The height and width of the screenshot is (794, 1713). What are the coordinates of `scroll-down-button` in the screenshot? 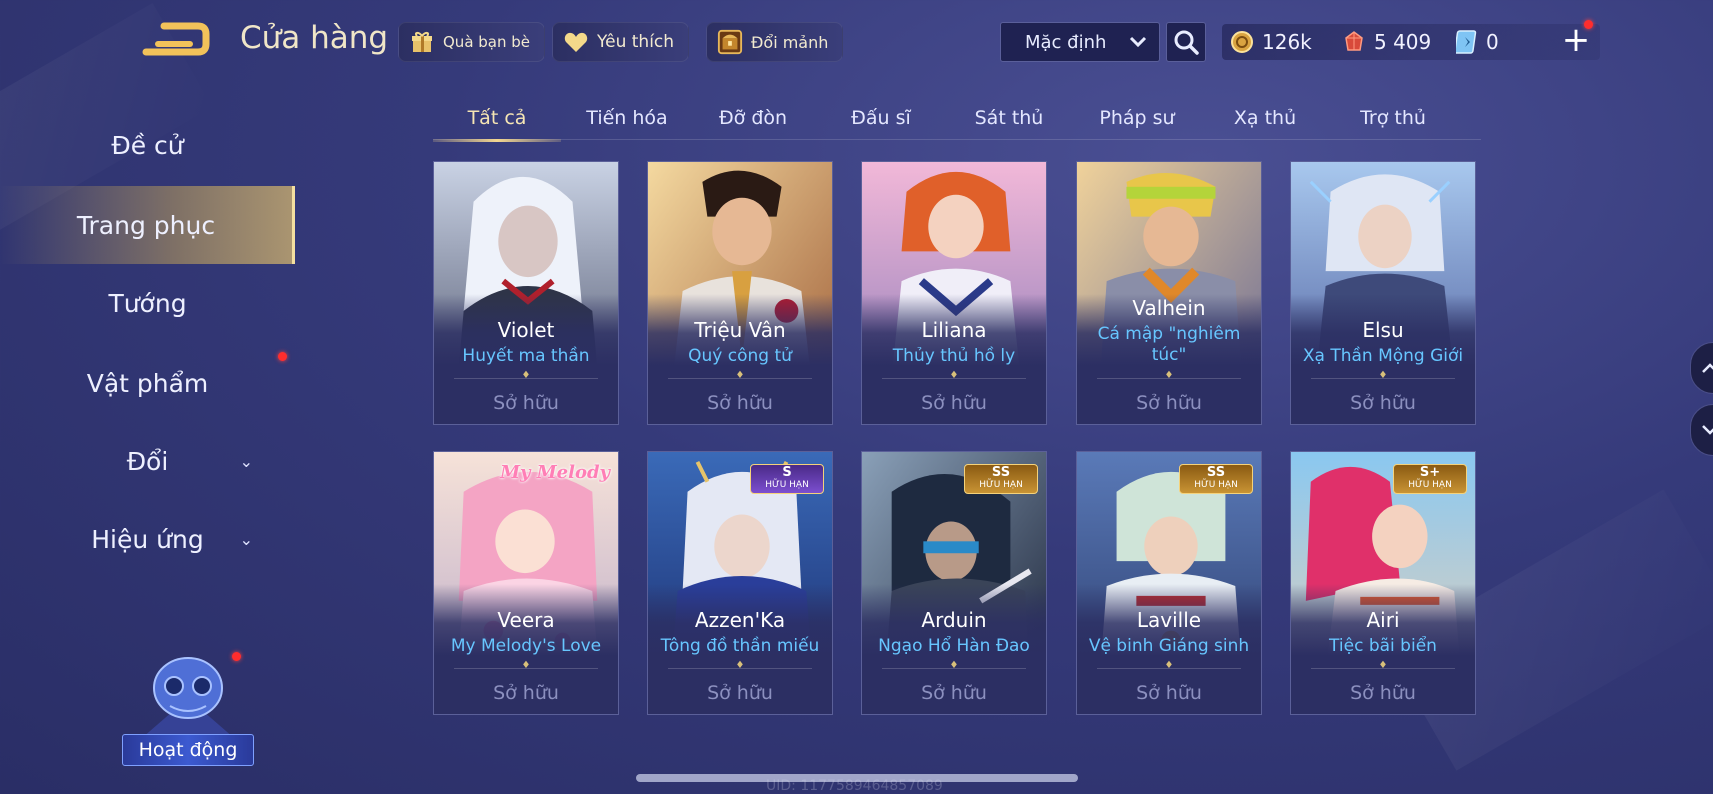 It's located at (1701, 430).